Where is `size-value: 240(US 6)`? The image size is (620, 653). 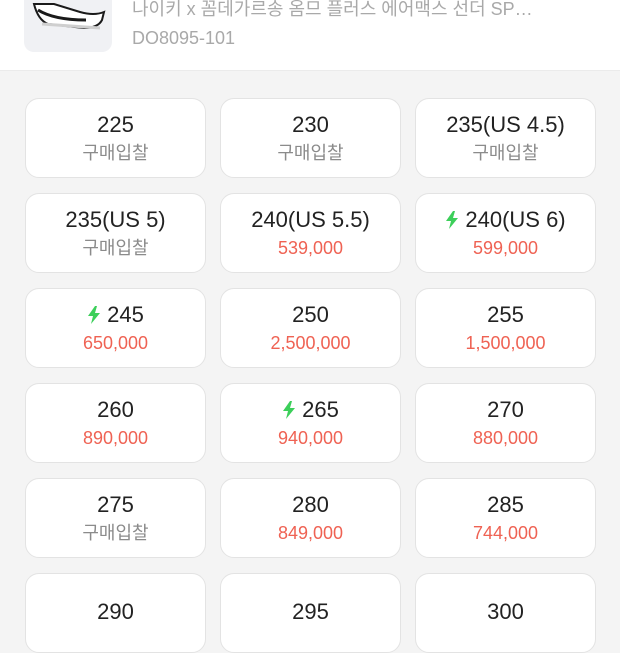 size-value: 240(US 6) is located at coordinates (515, 219).